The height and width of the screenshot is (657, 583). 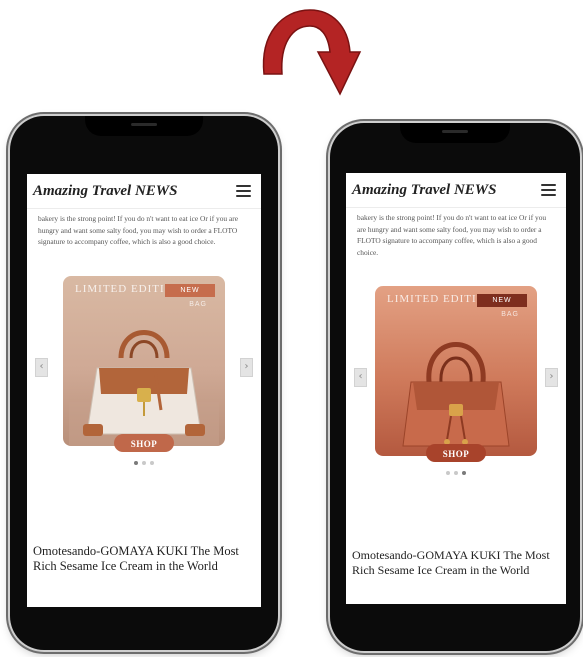 I want to click on white-leather-handbag, so click(x=144, y=387).